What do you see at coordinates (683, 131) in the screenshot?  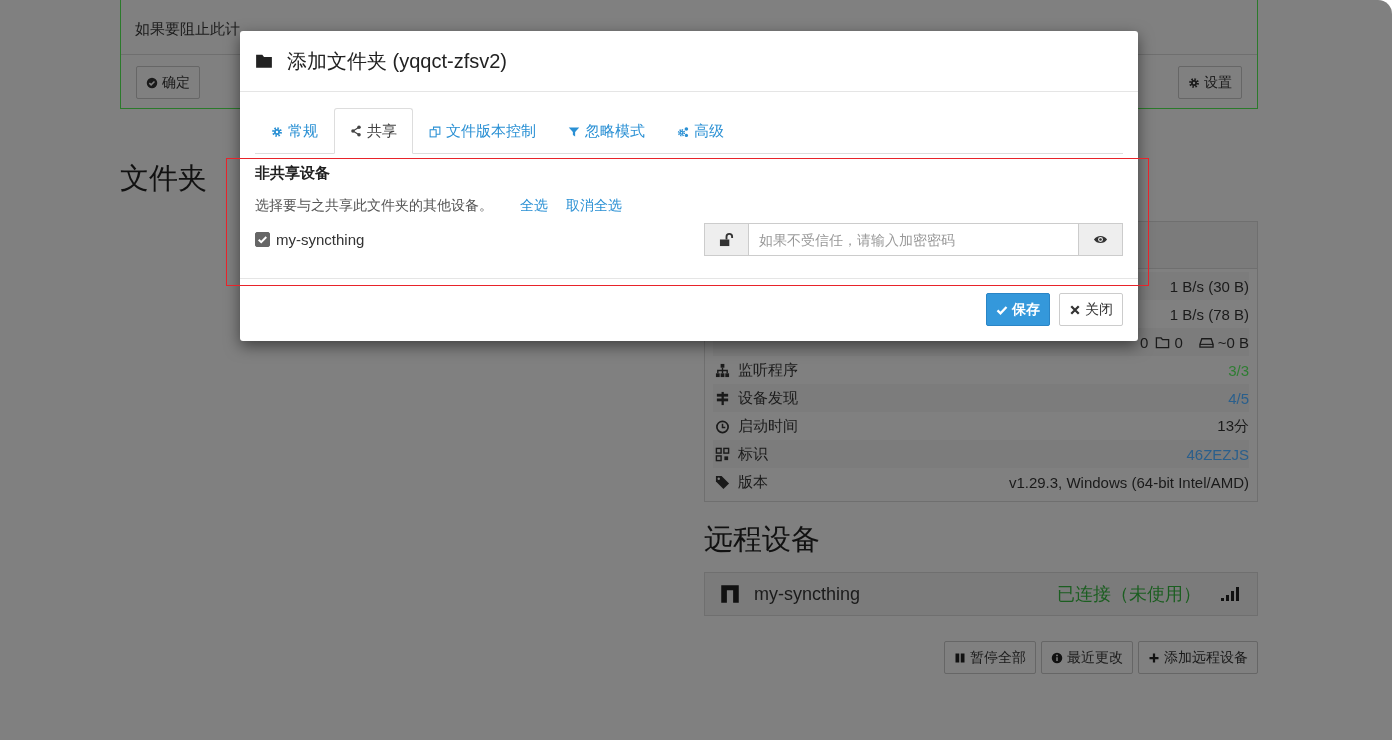 I see `gears-icon` at bounding box center [683, 131].